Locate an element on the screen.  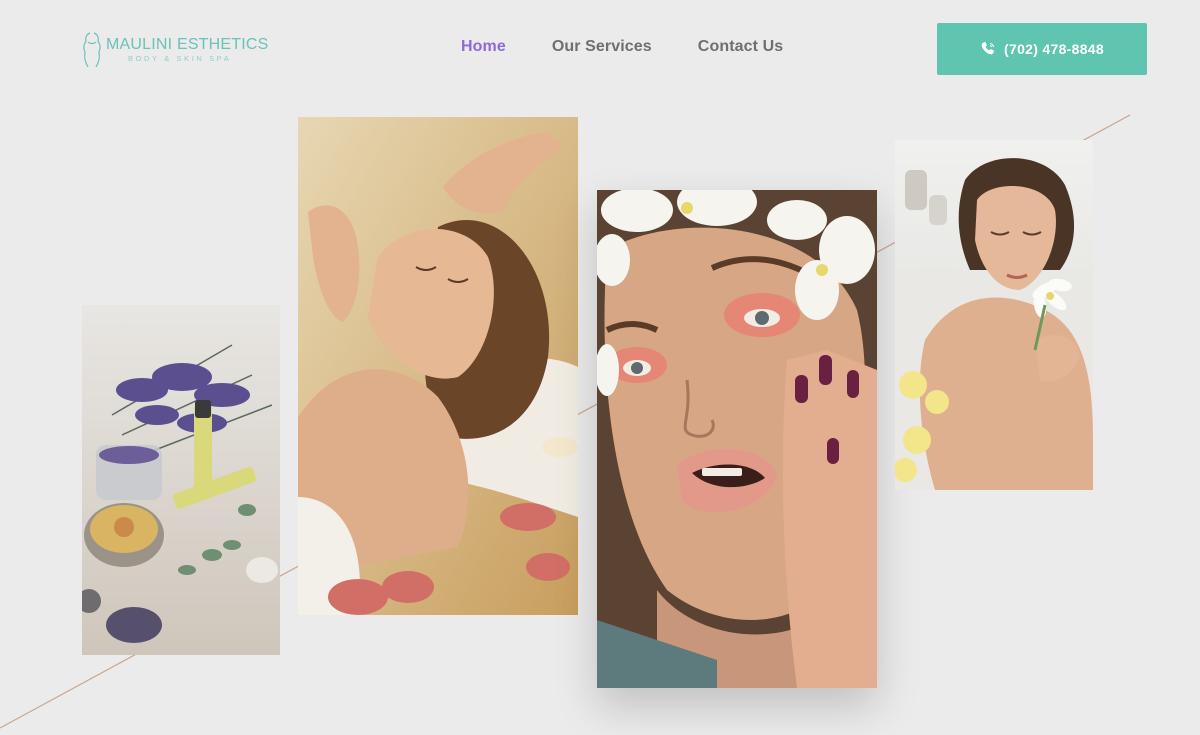
body-silhouette-icon is located at coordinates (92, 50).